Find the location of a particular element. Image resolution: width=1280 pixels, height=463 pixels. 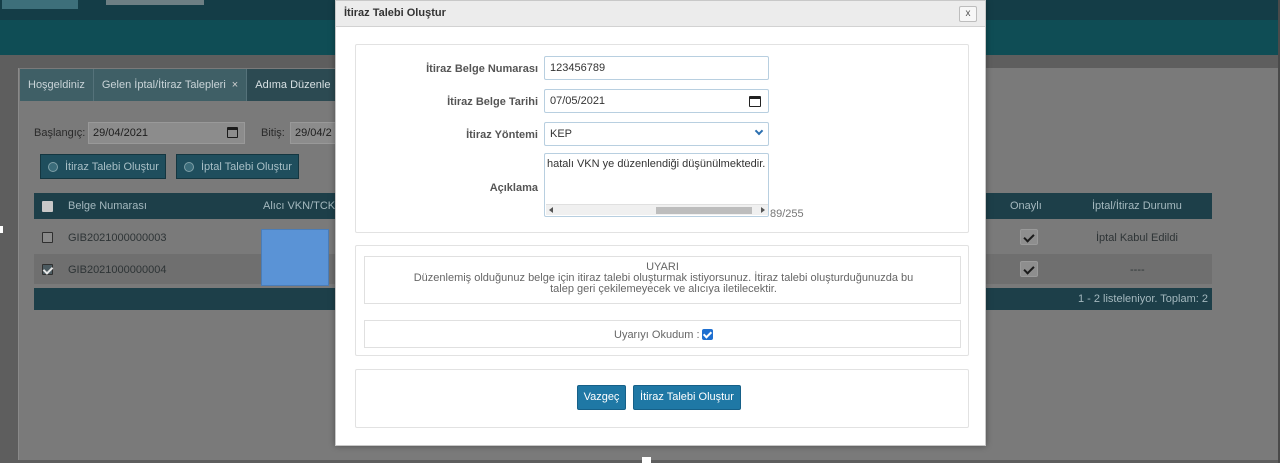

actions-section: Vazgeç İtiraz Talebi Oluştur is located at coordinates (662, 398).